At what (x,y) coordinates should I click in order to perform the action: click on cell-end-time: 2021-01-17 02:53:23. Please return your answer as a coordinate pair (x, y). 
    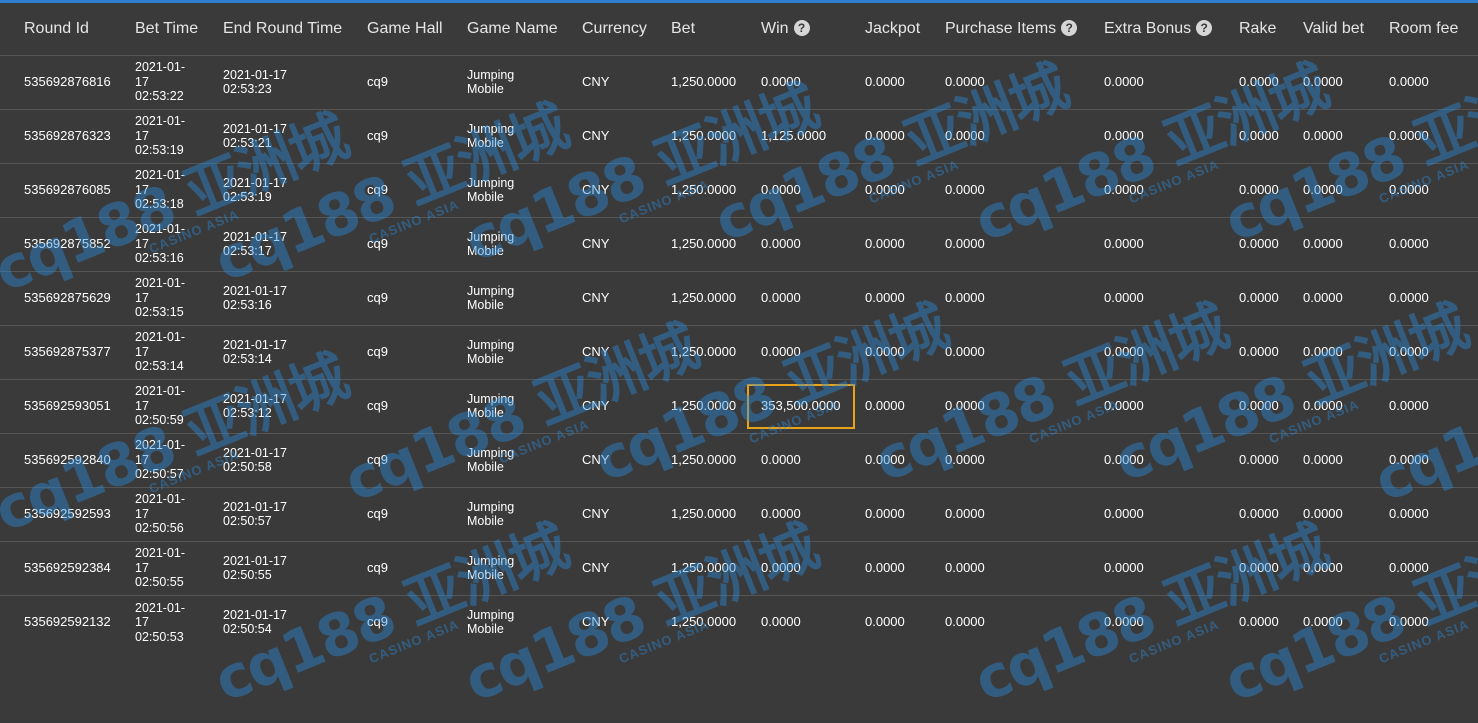
    Looking at the image, I should click on (271, 81).